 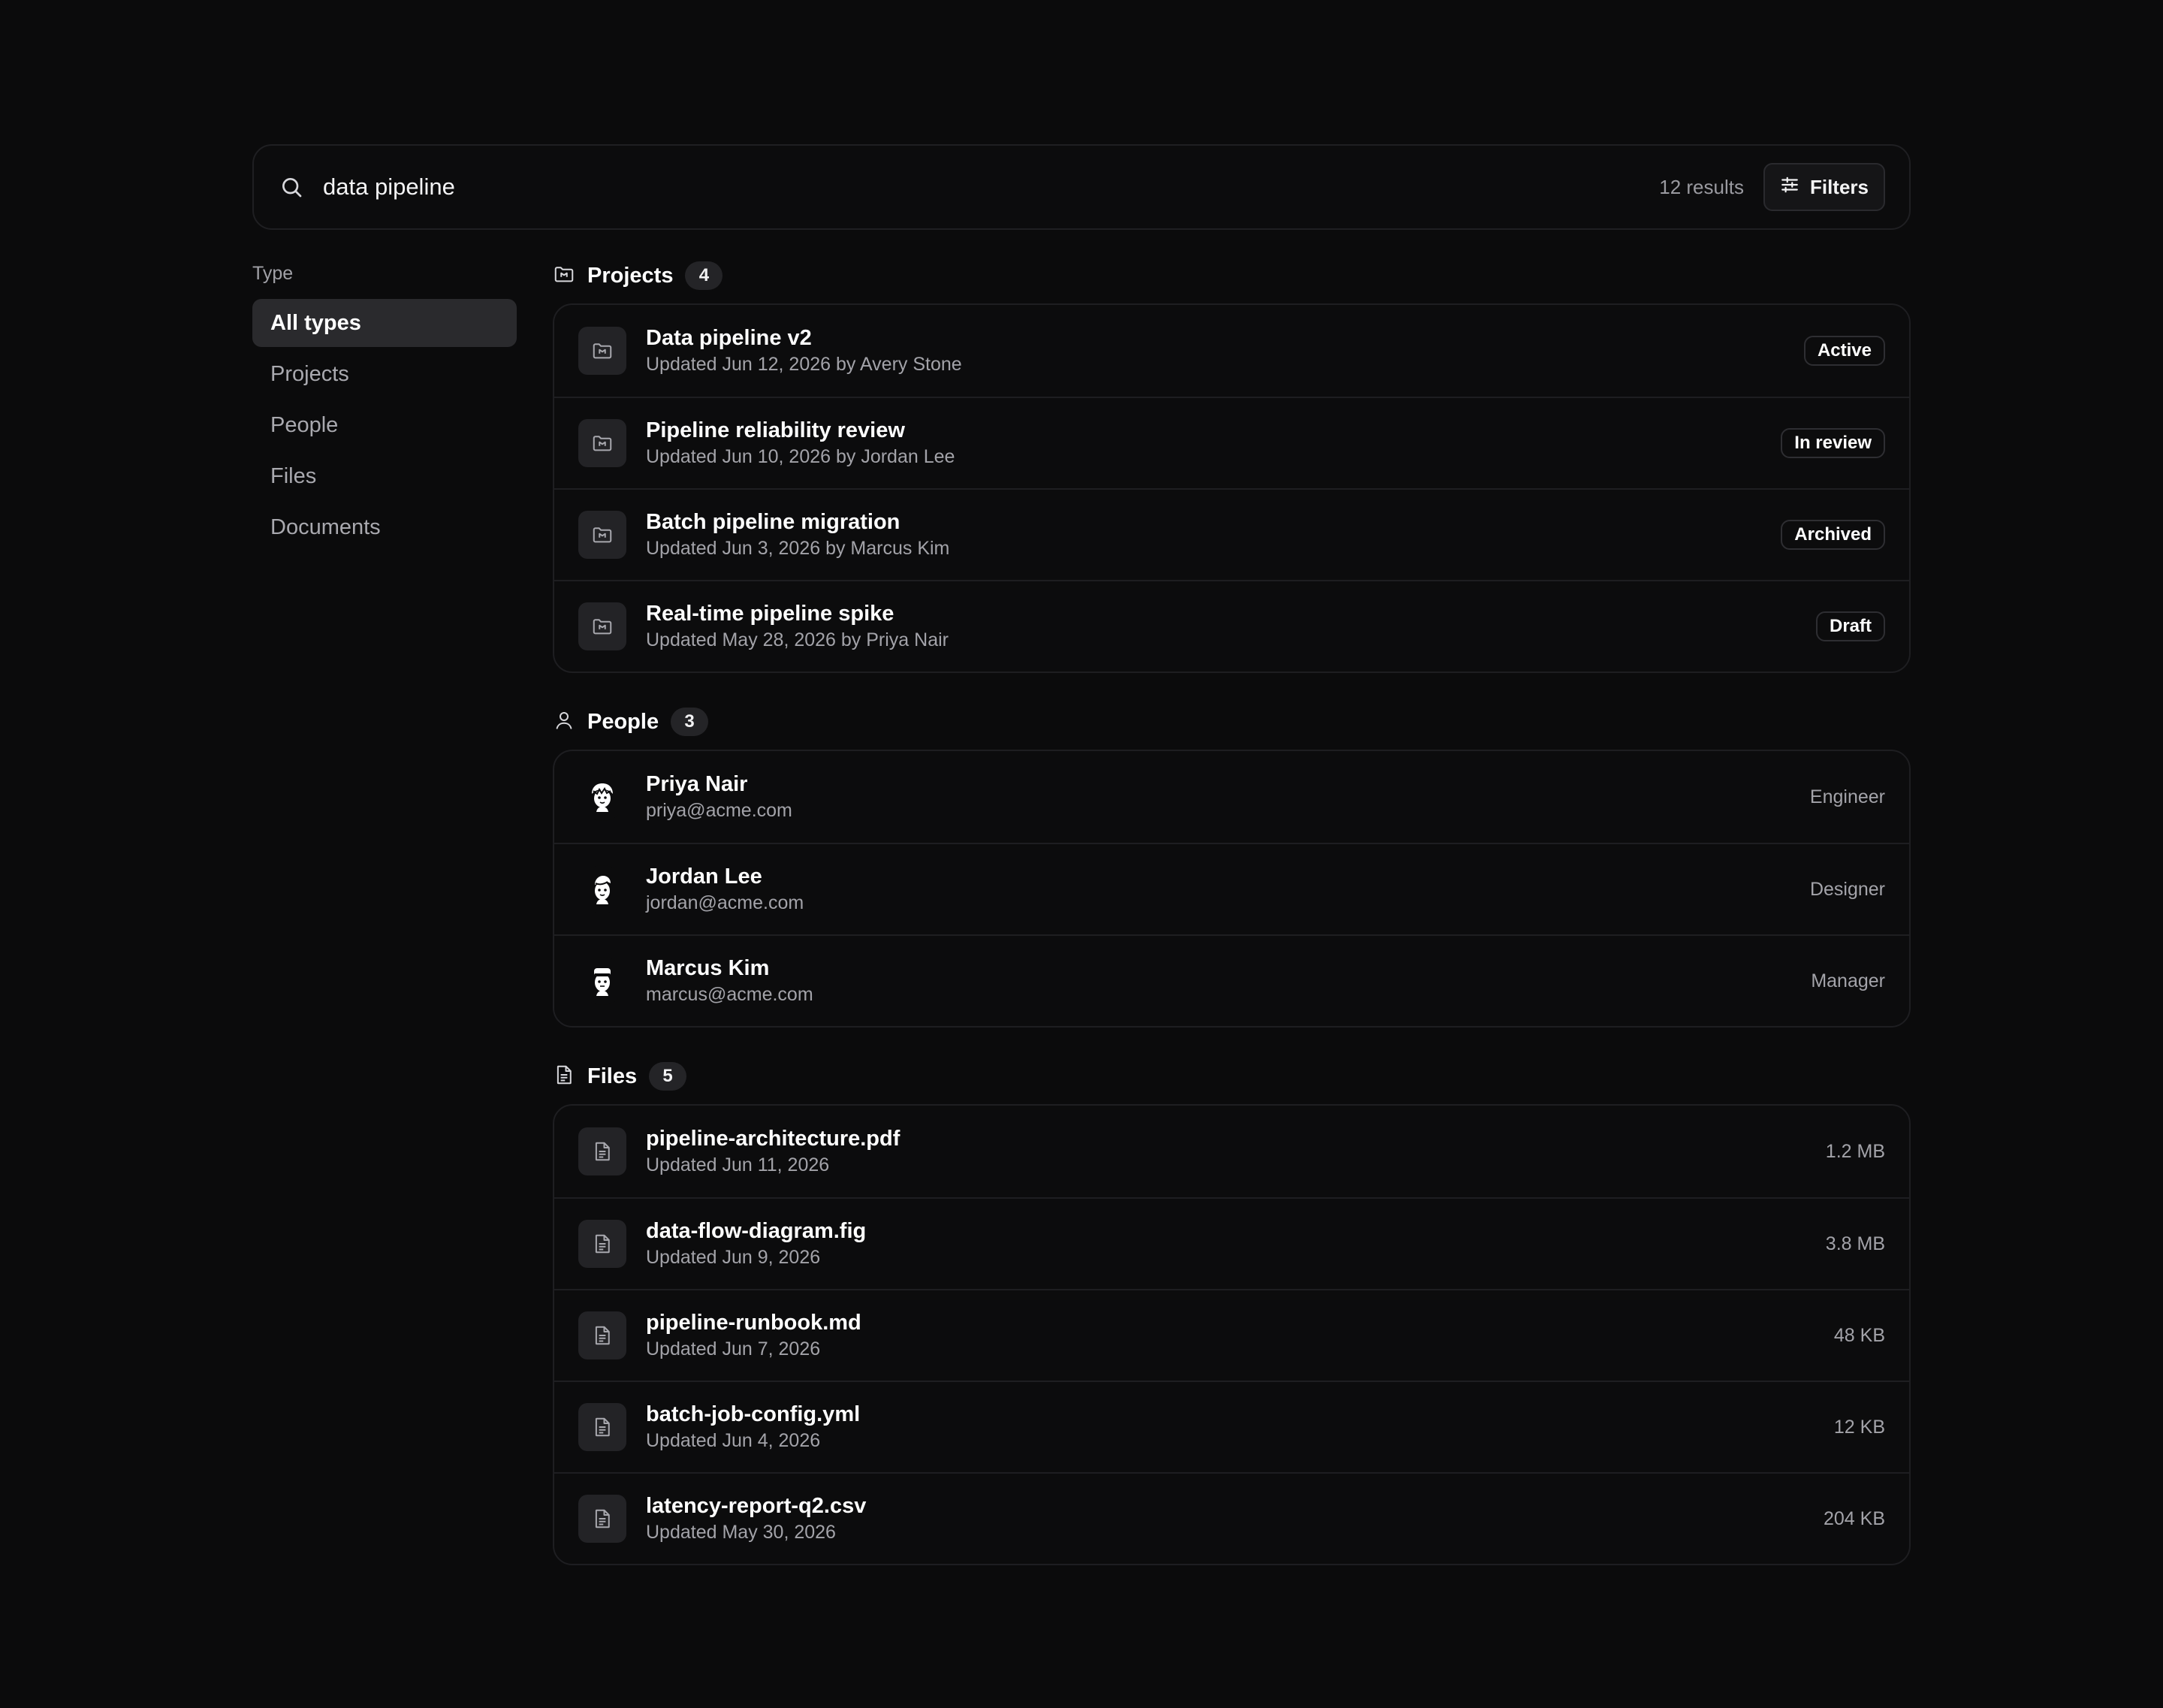 I want to click on section-title-people: People, so click(x=623, y=721).